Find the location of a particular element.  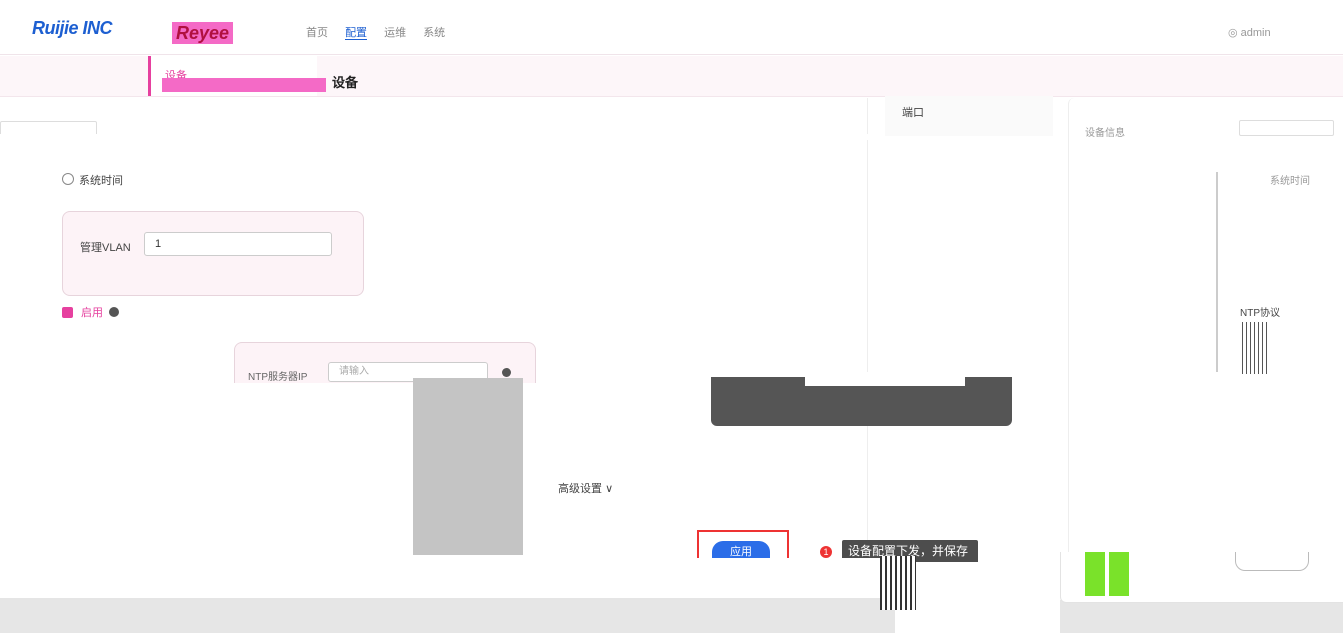

clock-icon is located at coordinates (68, 179).